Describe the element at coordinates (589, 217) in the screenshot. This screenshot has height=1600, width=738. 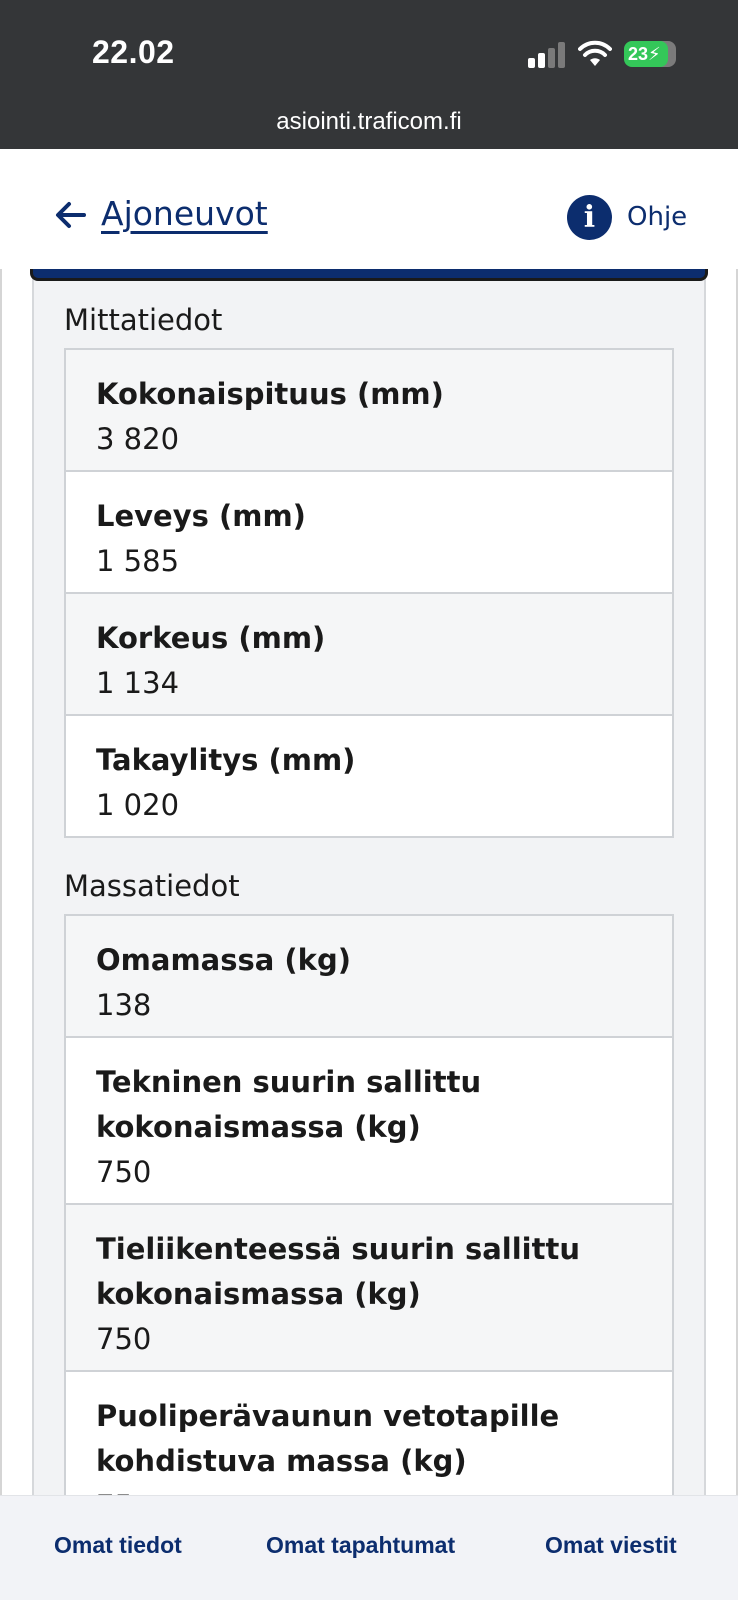
I see `info-icon: i` at that location.